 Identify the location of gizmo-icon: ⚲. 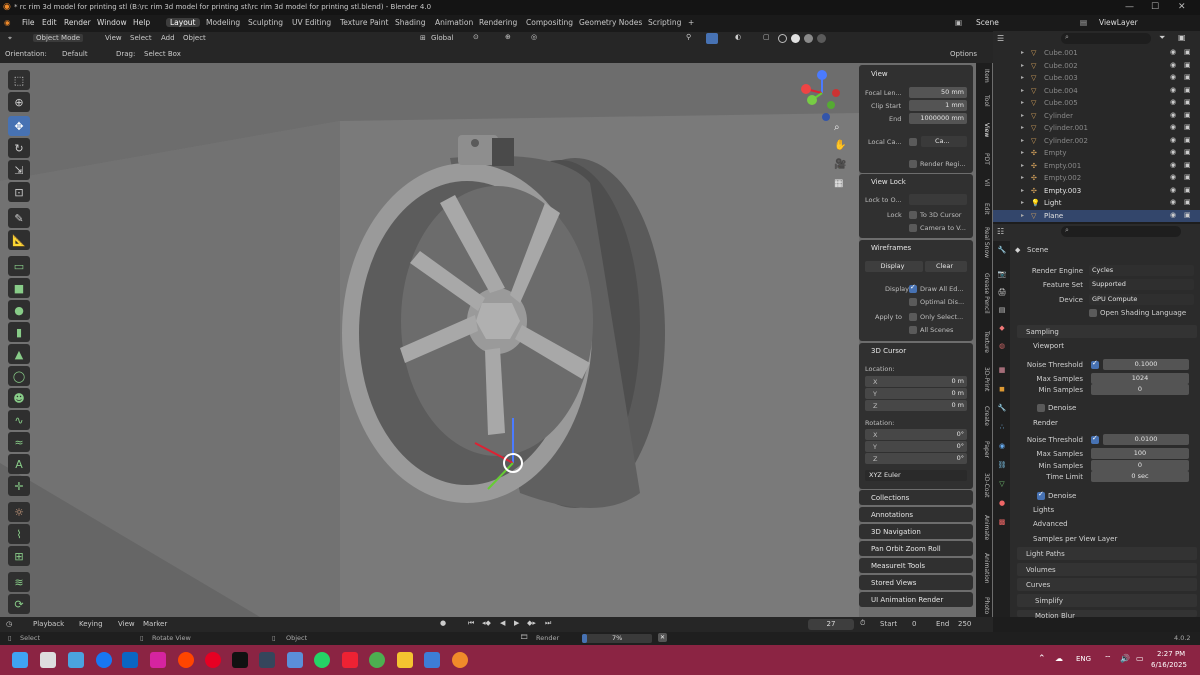
(688, 37).